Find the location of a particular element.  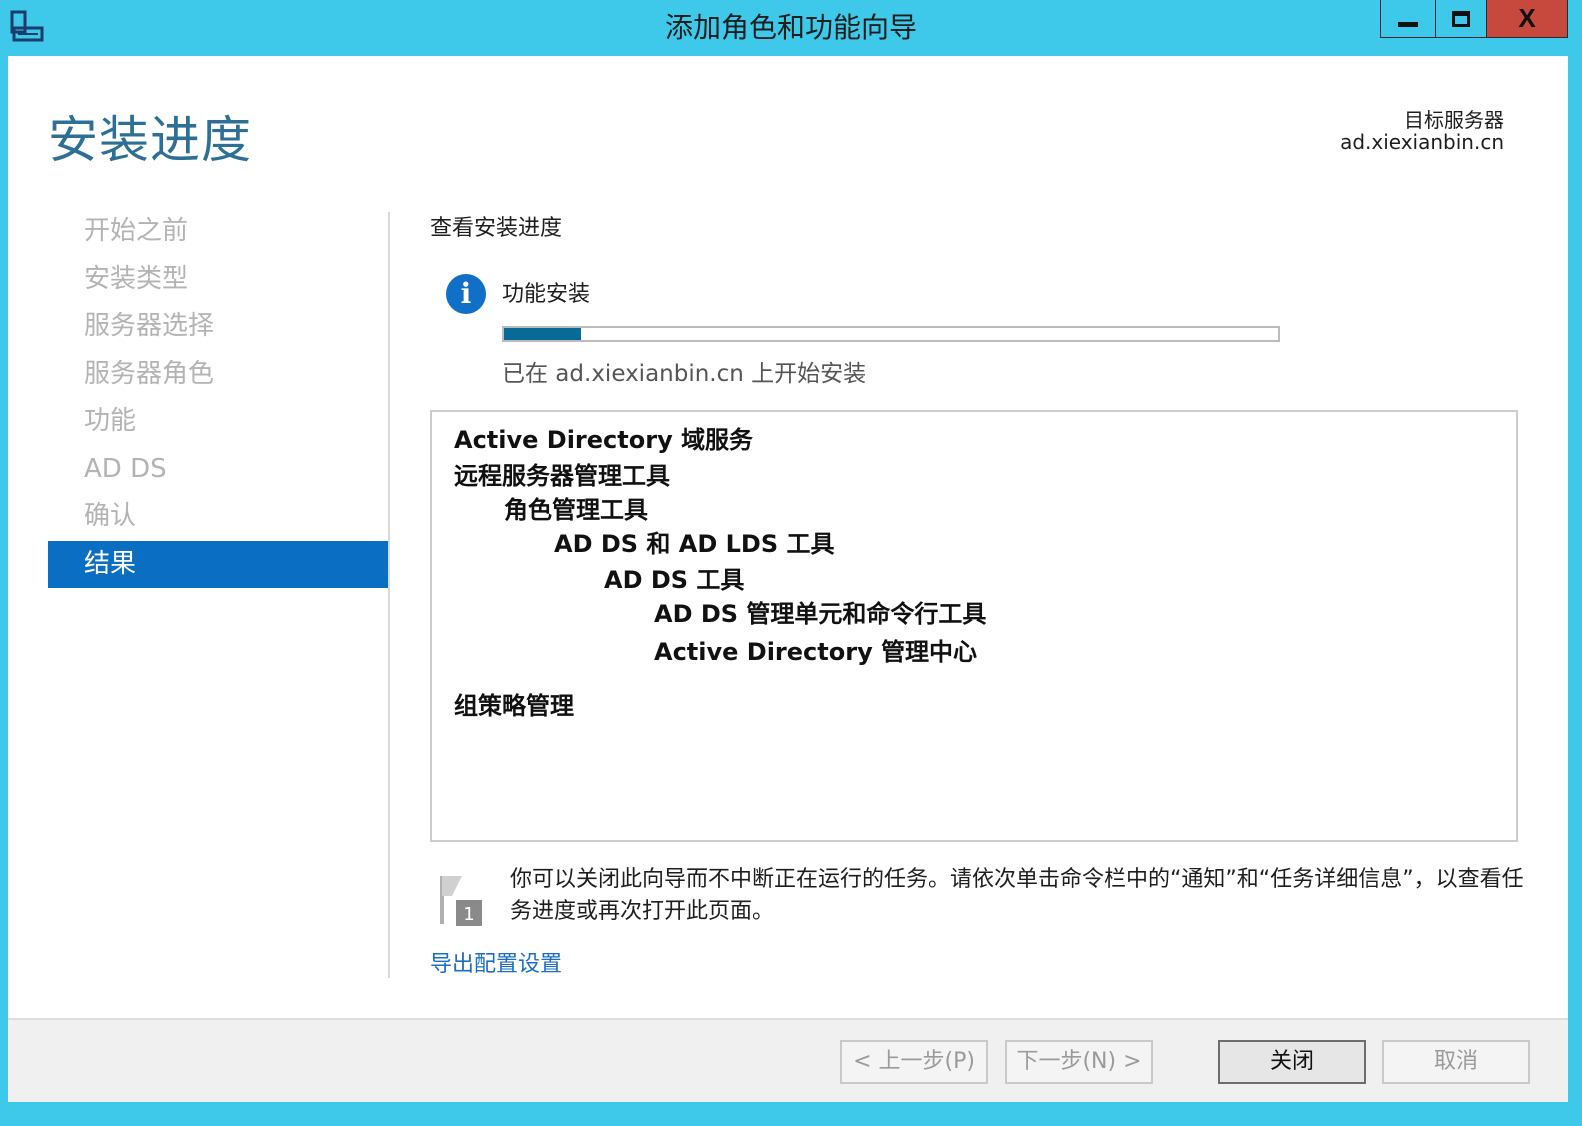

maximize-icon is located at coordinates (1461, 18).